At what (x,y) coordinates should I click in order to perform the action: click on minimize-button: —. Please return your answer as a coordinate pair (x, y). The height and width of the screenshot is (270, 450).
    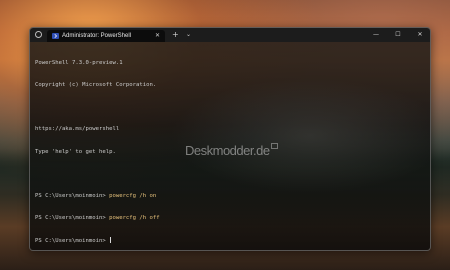
    Looking at the image, I should click on (376, 35).